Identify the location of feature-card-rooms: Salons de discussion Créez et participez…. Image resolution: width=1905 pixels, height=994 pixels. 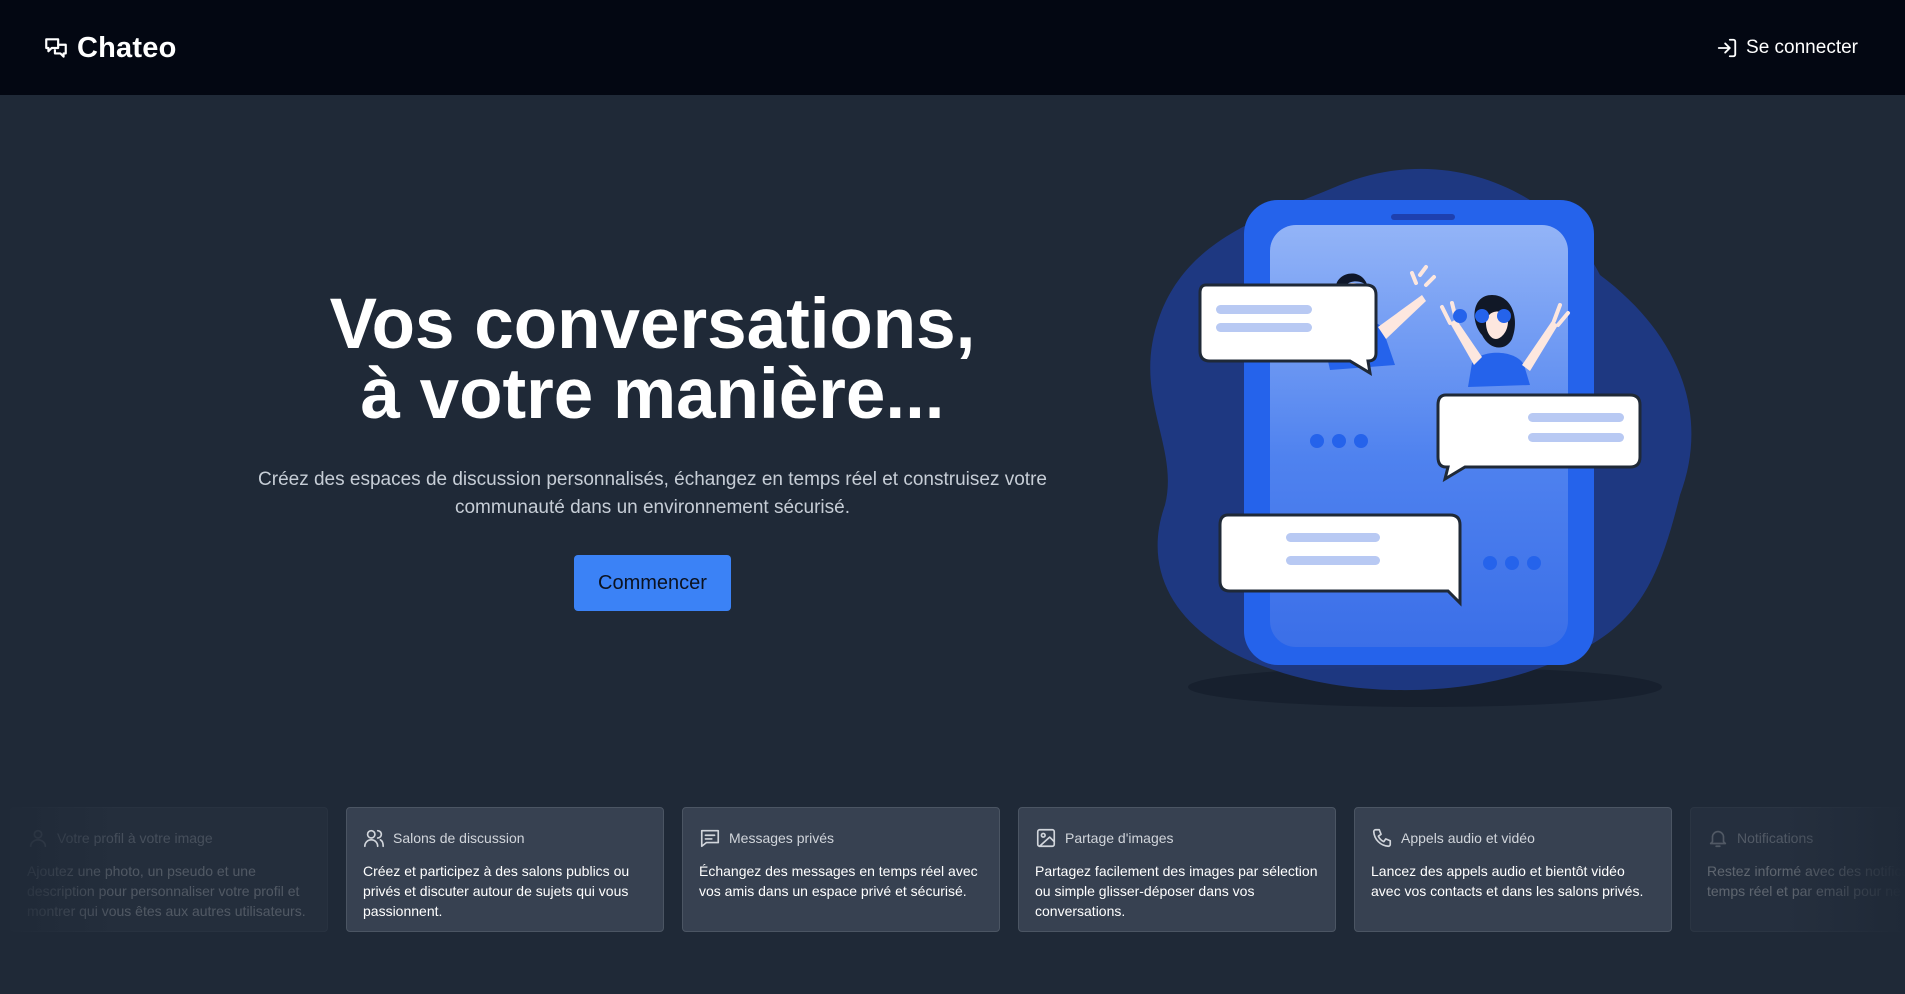
(505, 869).